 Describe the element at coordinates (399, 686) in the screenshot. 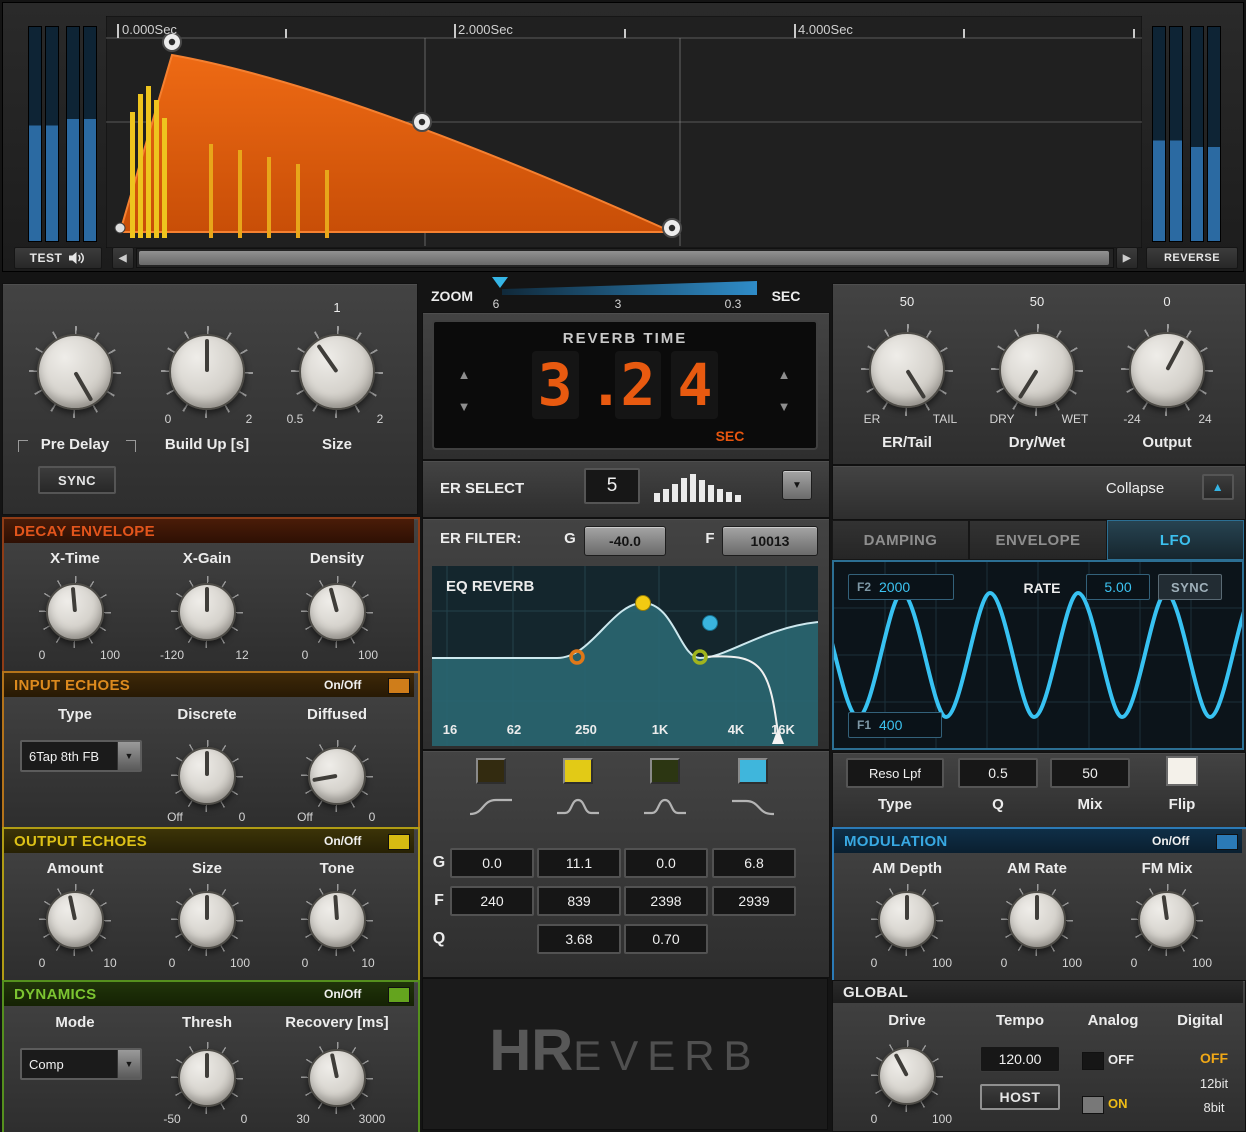

I see `input-echoes-onoff-toggle` at that location.